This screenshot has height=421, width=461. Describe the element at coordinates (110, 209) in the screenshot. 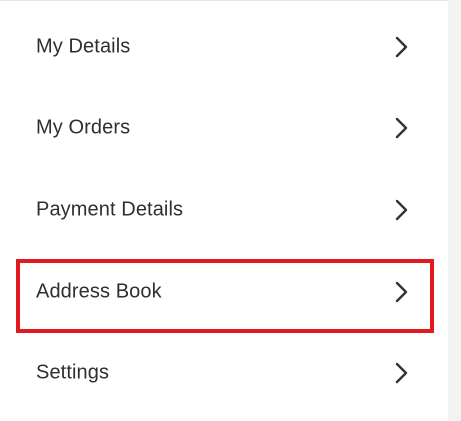

I see `menu-item-label: Payment Details` at that location.